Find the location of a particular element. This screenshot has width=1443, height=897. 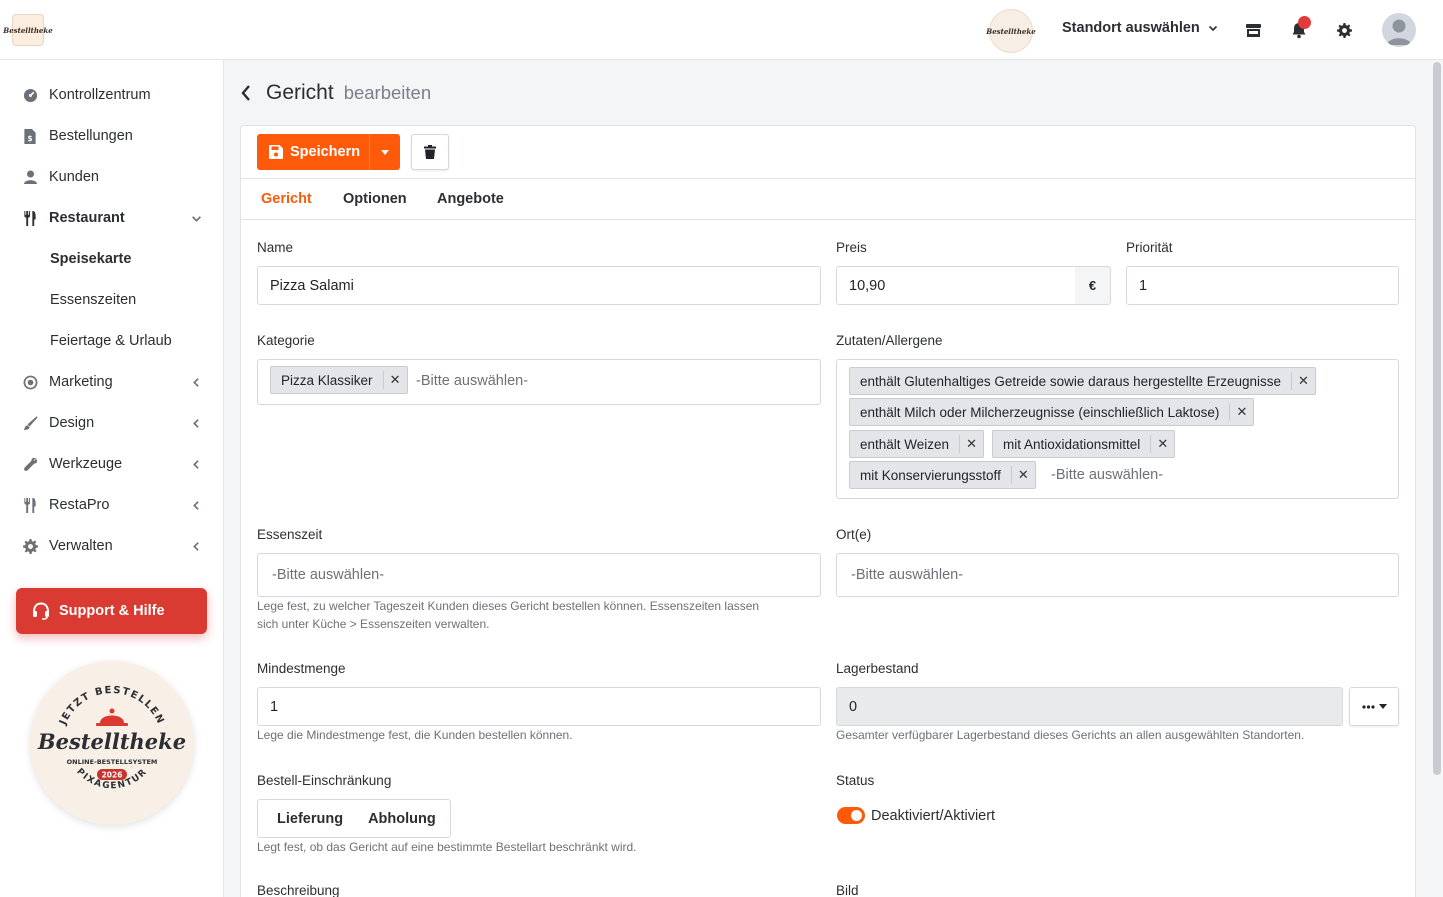

bestell-segmented: Lieferung Abholung is located at coordinates (354, 818).